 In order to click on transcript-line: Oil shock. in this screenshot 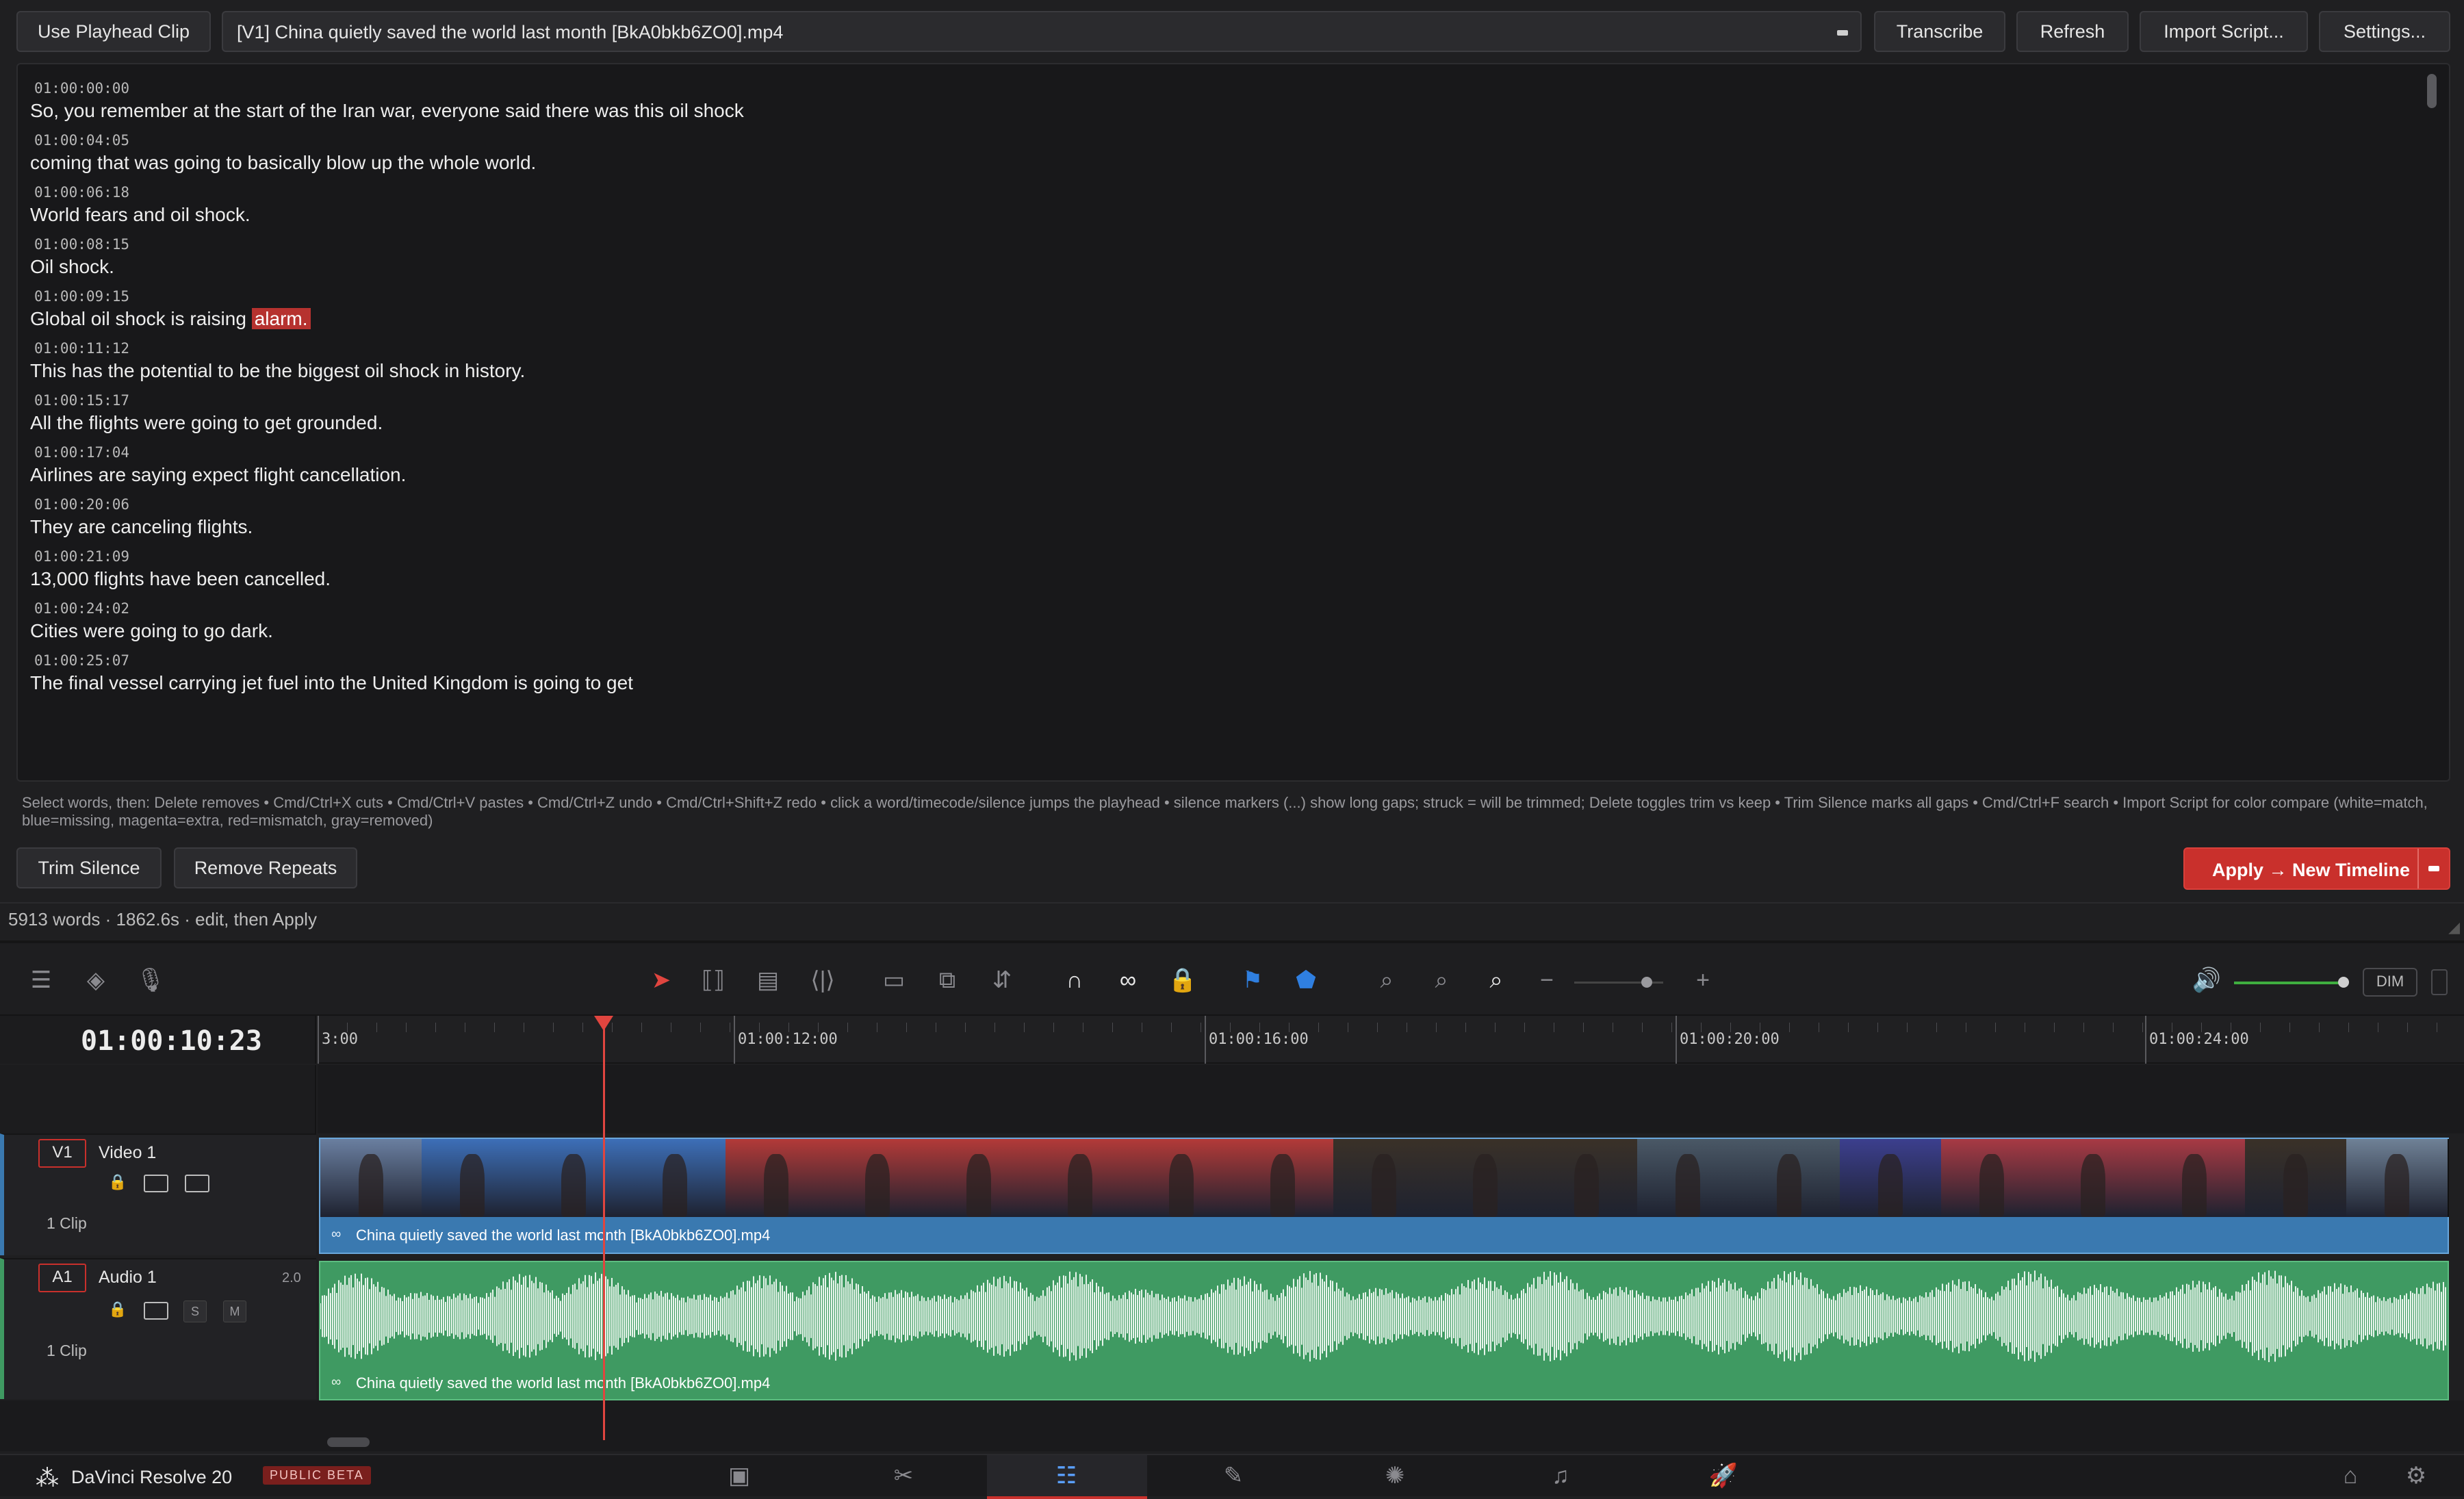, I will do `click(1219, 267)`.